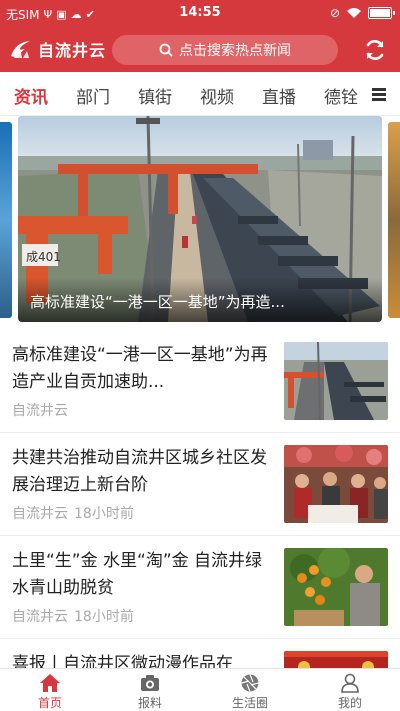  Describe the element at coordinates (375, 50) in the screenshot. I see `refresh-icon` at that location.